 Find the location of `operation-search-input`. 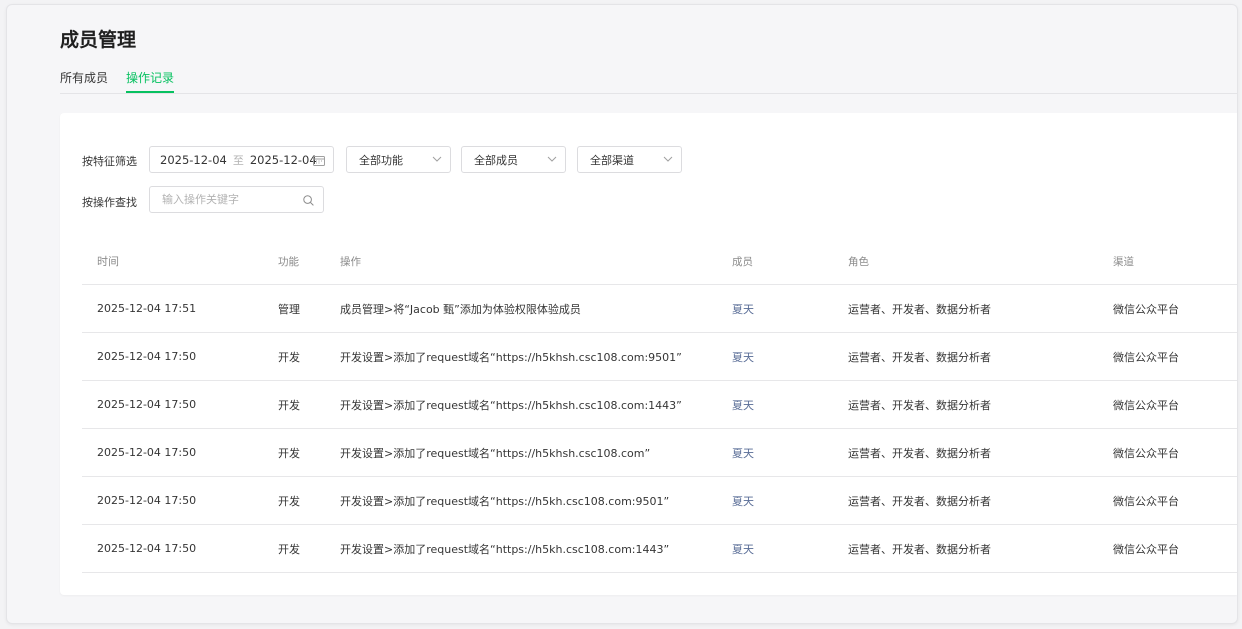

operation-search-input is located at coordinates (227, 199).